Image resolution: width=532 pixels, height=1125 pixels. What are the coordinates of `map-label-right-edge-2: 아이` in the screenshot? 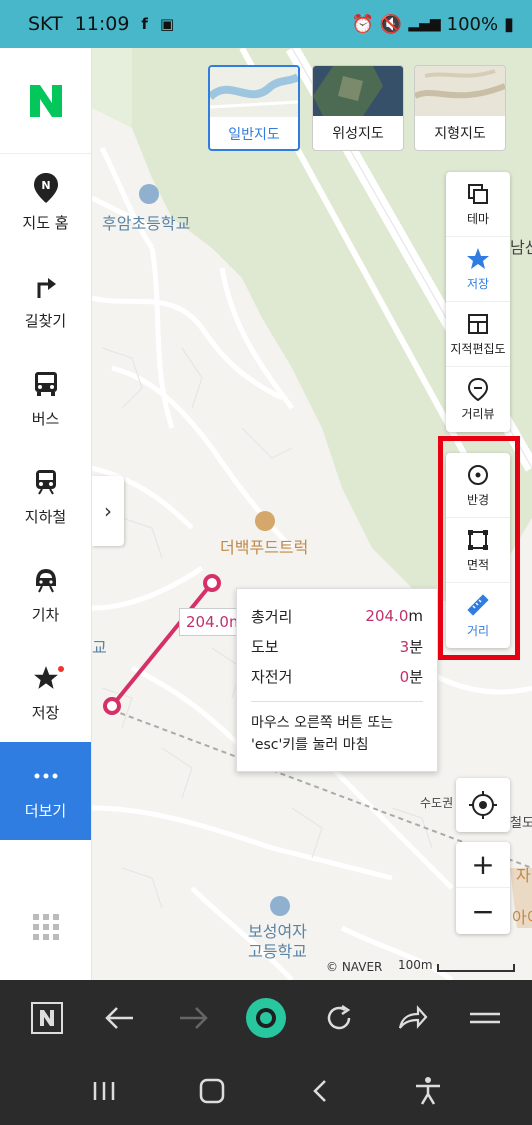 It's located at (522, 917).